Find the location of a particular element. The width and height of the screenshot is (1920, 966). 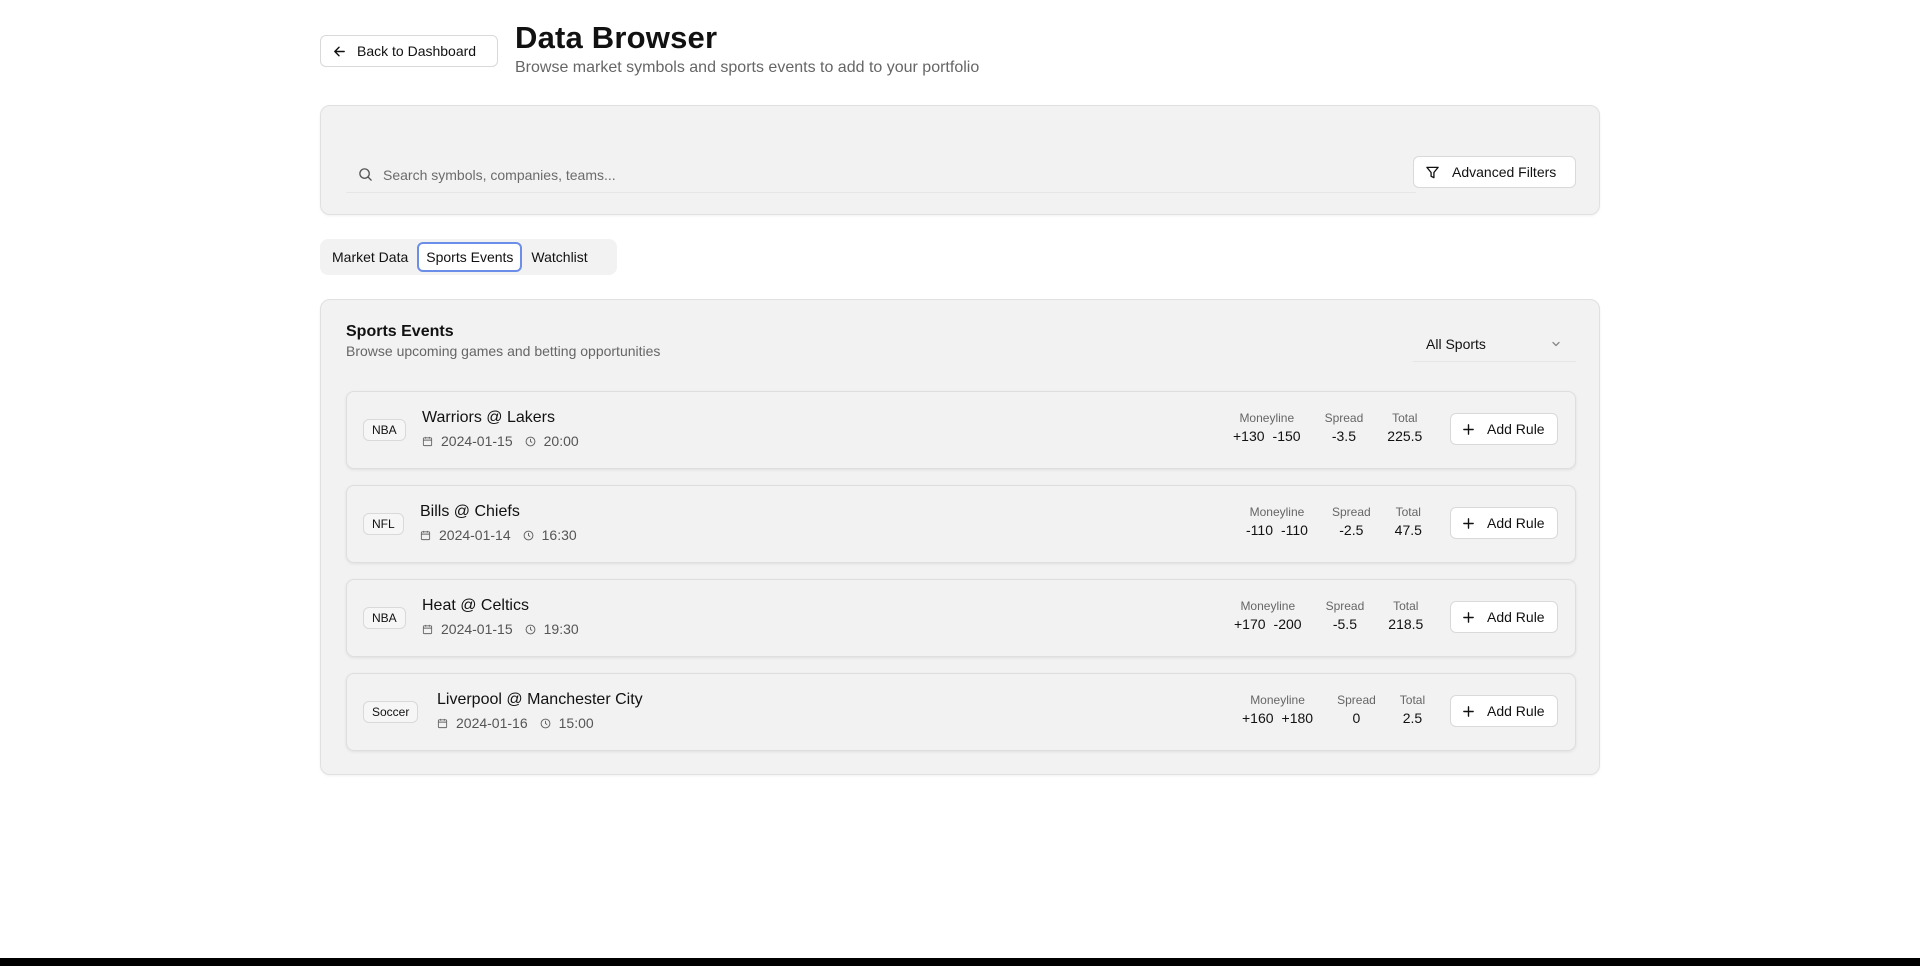

moneyline-stat: Moneyline +130 -150 is located at coordinates (1267, 427).